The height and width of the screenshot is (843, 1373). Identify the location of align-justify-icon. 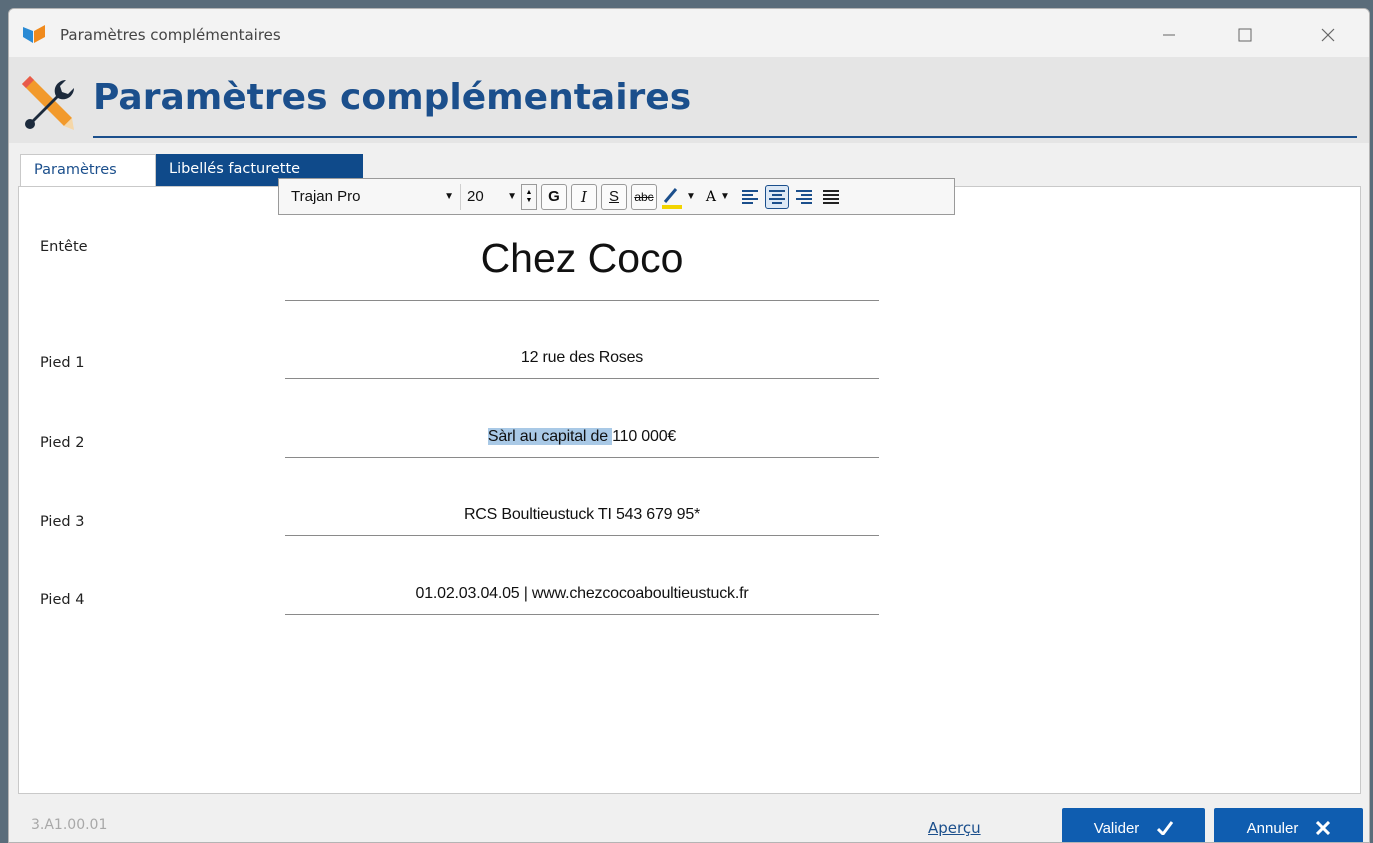
(830, 196).